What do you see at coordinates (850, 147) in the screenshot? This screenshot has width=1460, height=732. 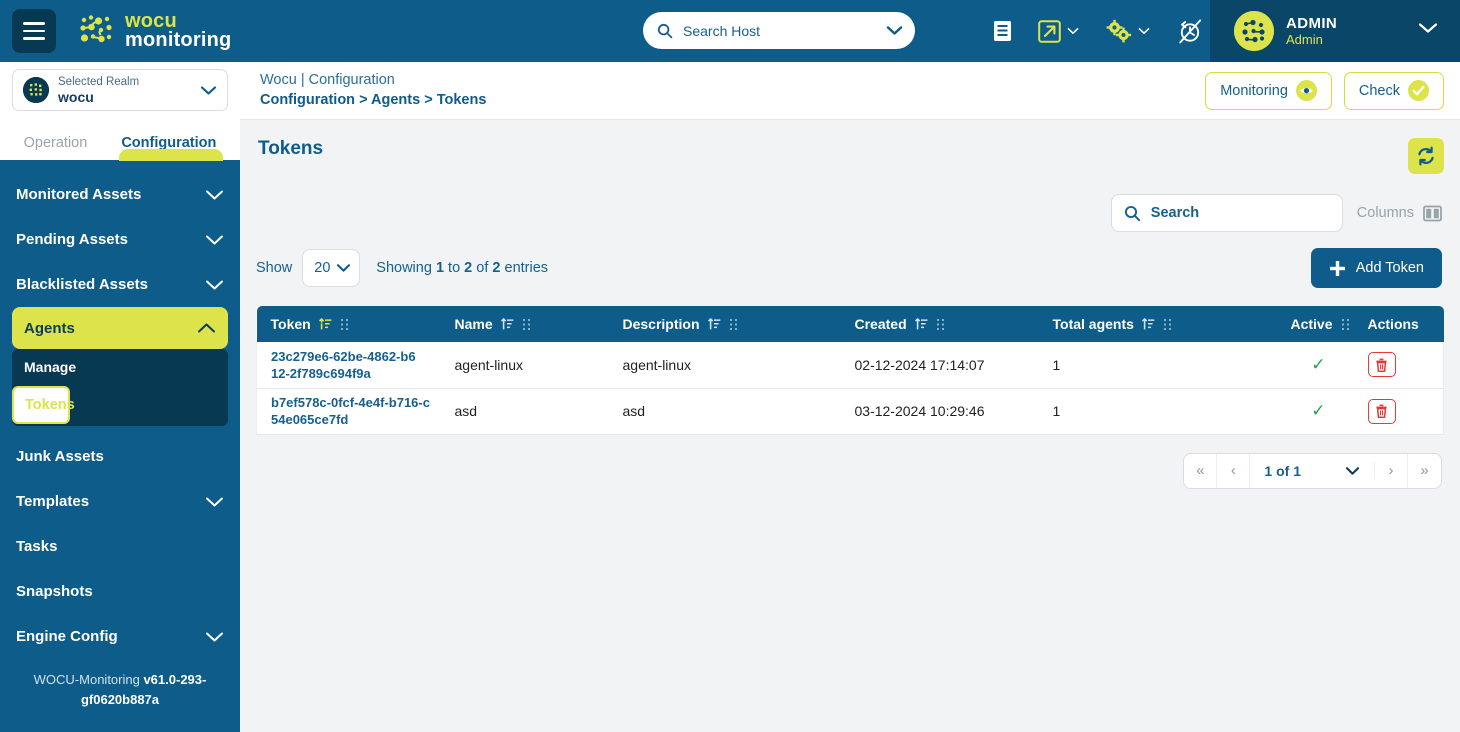 I see `page-title-row: Tokens` at bounding box center [850, 147].